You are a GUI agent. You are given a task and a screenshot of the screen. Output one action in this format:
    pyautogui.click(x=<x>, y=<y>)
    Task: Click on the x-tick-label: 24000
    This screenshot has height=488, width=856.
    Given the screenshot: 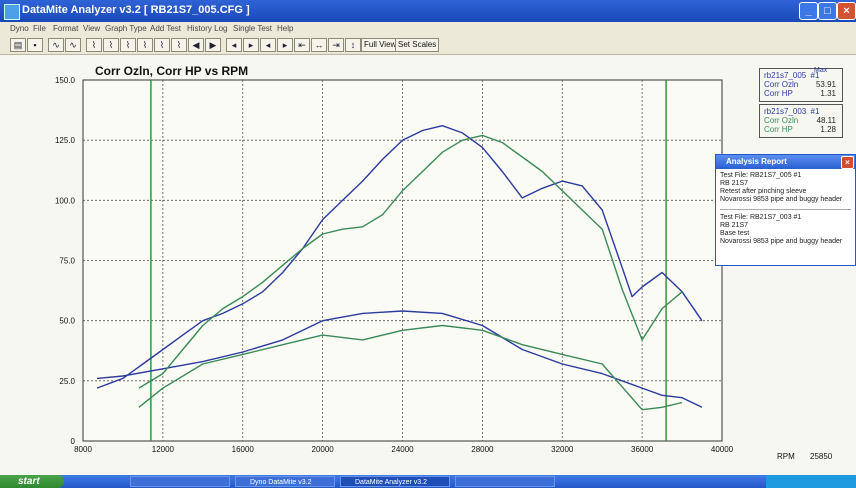 What is the action you would take?
    pyautogui.click(x=402, y=449)
    